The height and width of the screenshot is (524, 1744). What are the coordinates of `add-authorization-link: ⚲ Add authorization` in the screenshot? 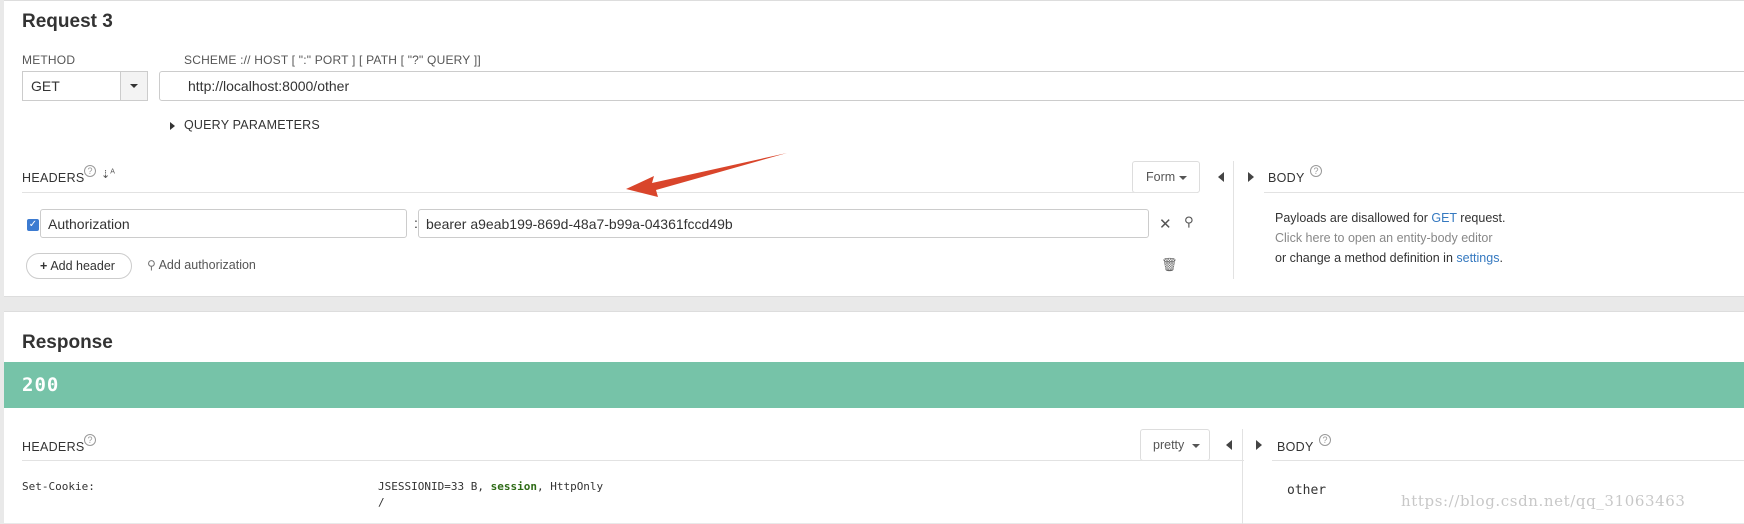 It's located at (201, 265).